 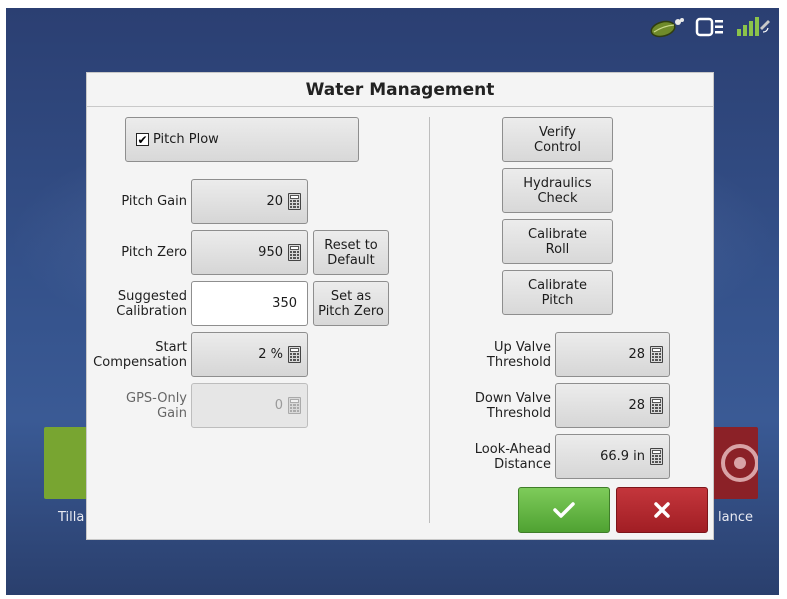 What do you see at coordinates (270, 252) in the screenshot?
I see `pitch-zero-value: 950` at bounding box center [270, 252].